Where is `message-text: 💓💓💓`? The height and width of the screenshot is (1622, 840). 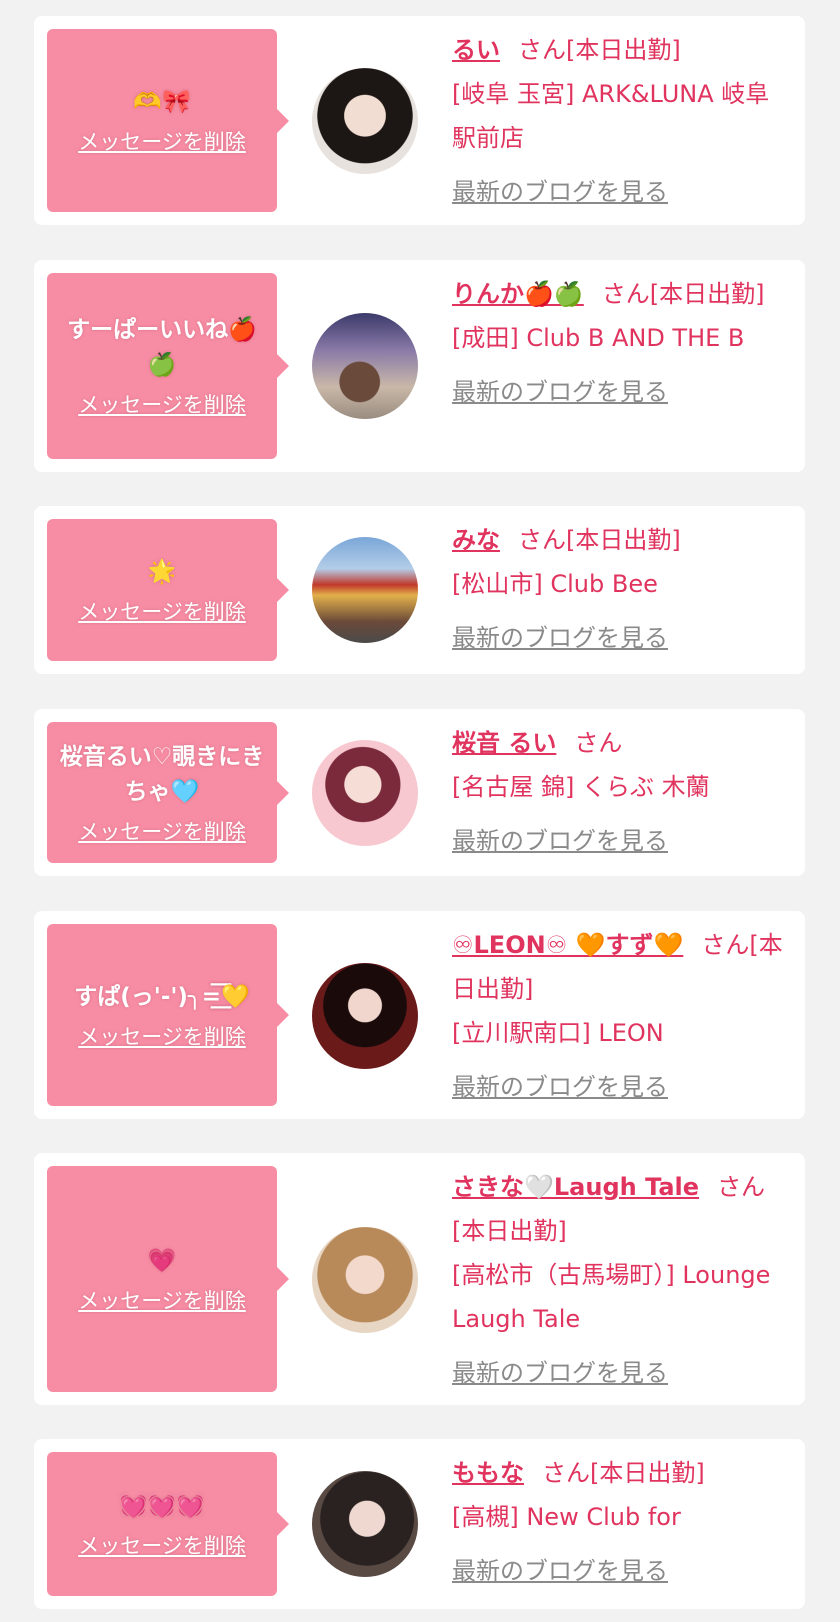 message-text: 💓💓💓 is located at coordinates (162, 1505).